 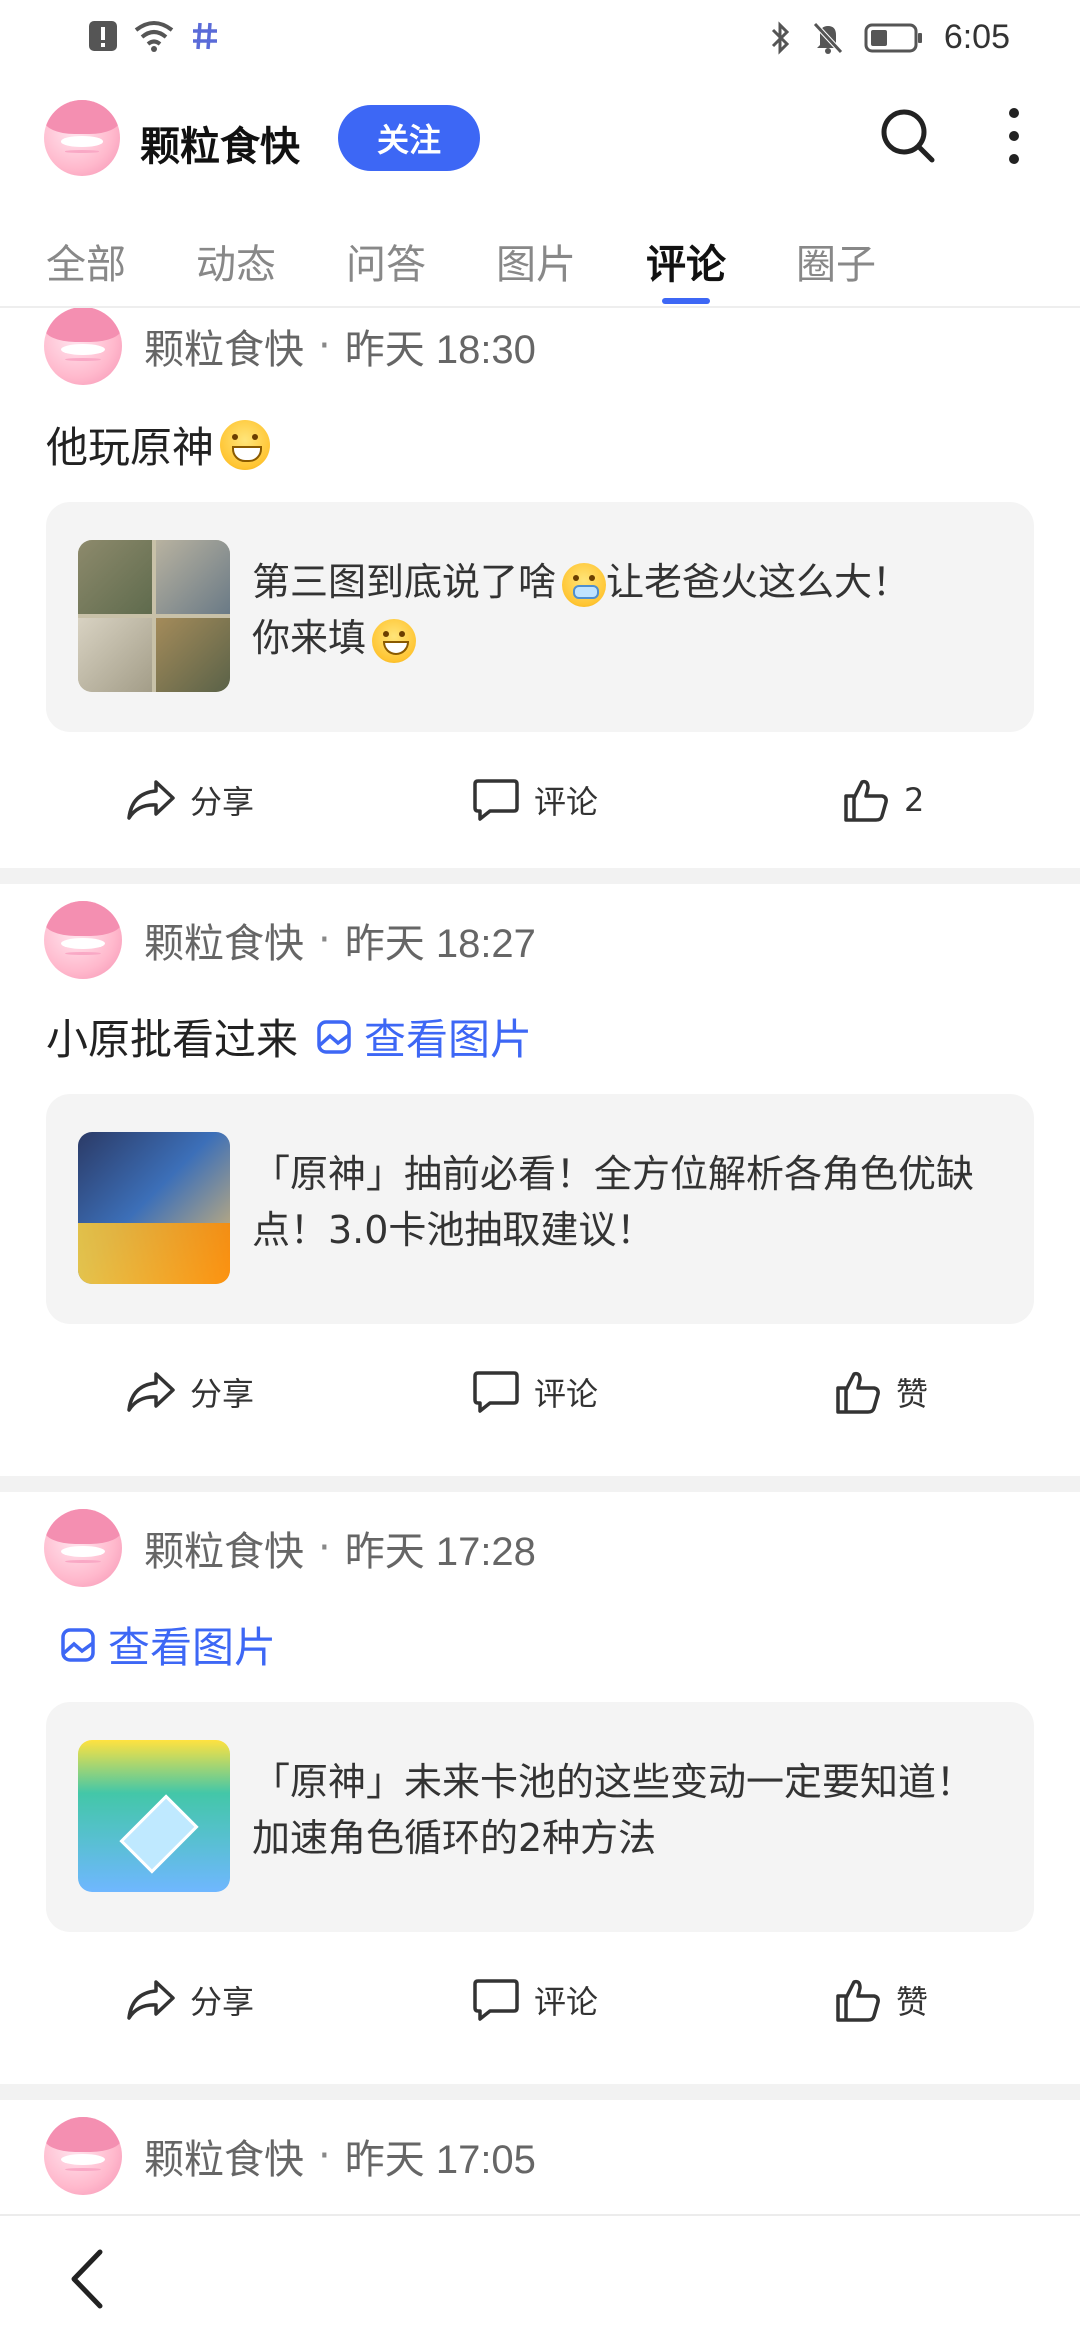 What do you see at coordinates (912, 1394) in the screenshot?
I see `like-label: 赞` at bounding box center [912, 1394].